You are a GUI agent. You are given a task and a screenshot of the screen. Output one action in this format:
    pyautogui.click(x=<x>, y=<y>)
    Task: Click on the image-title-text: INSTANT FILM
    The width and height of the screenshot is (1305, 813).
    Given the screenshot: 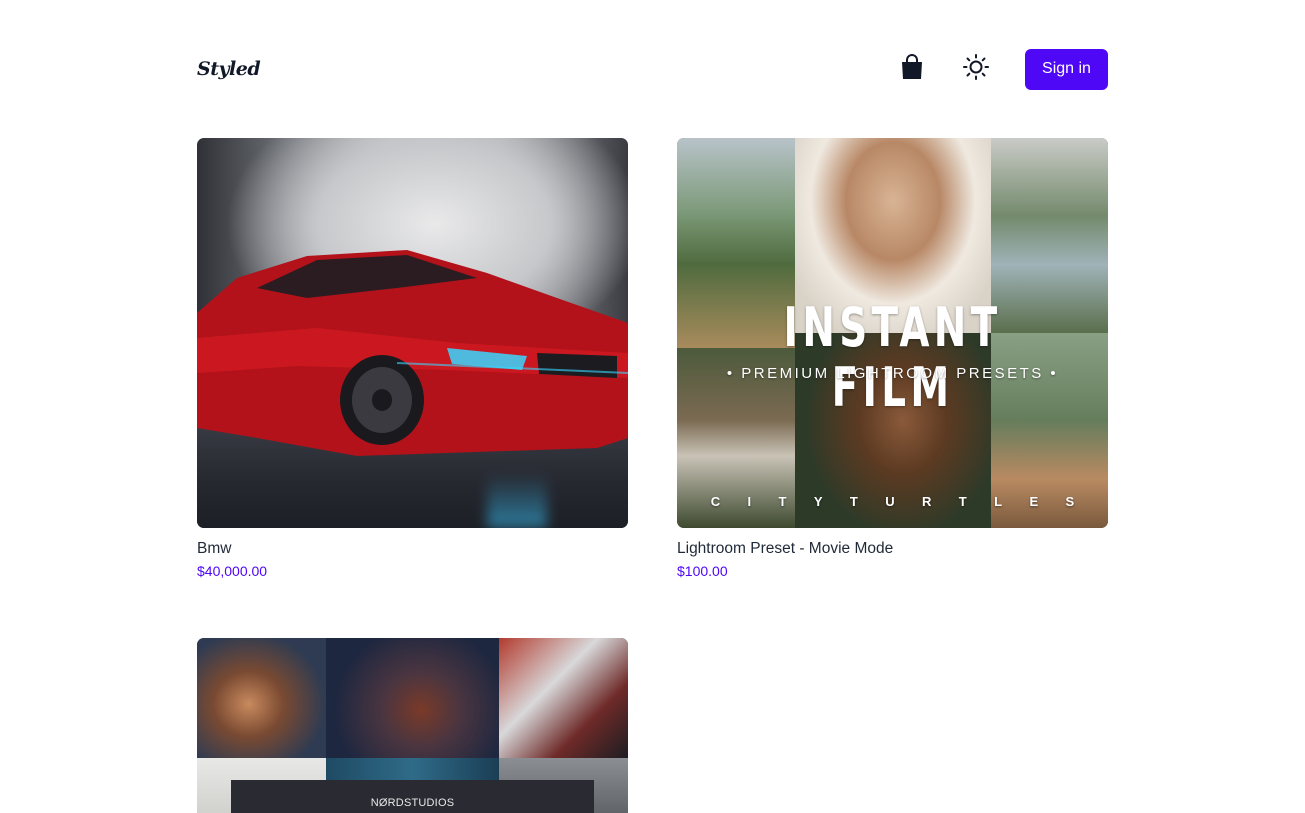 What is the action you would take?
    pyautogui.click(x=892, y=357)
    